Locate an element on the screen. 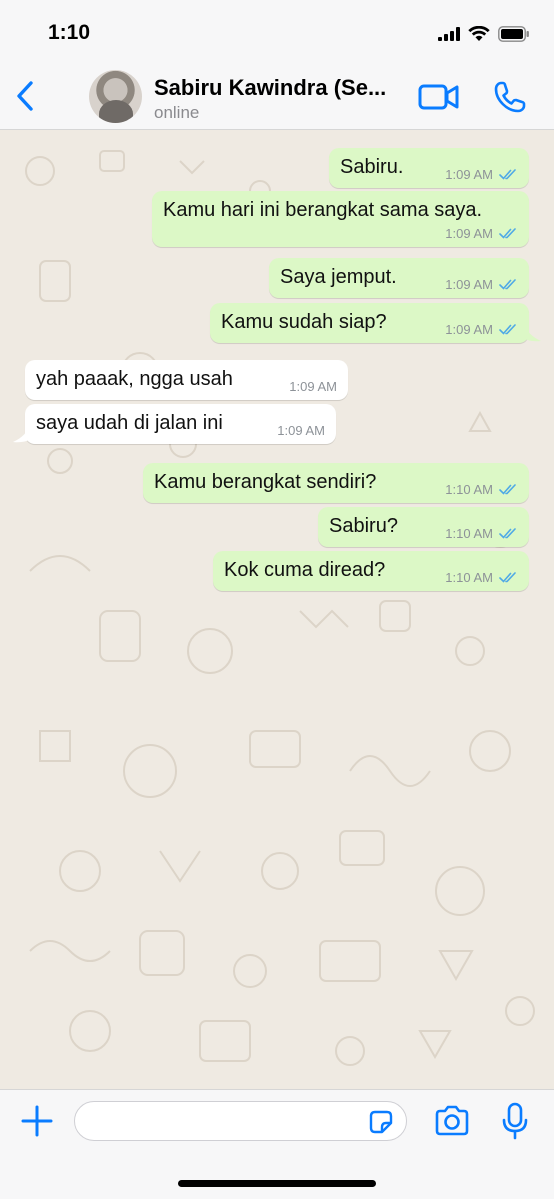 The image size is (554, 1199). status-icons is located at coordinates (484, 34).